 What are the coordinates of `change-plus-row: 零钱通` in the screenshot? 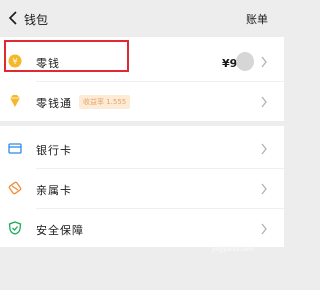 It's located at (142, 102).